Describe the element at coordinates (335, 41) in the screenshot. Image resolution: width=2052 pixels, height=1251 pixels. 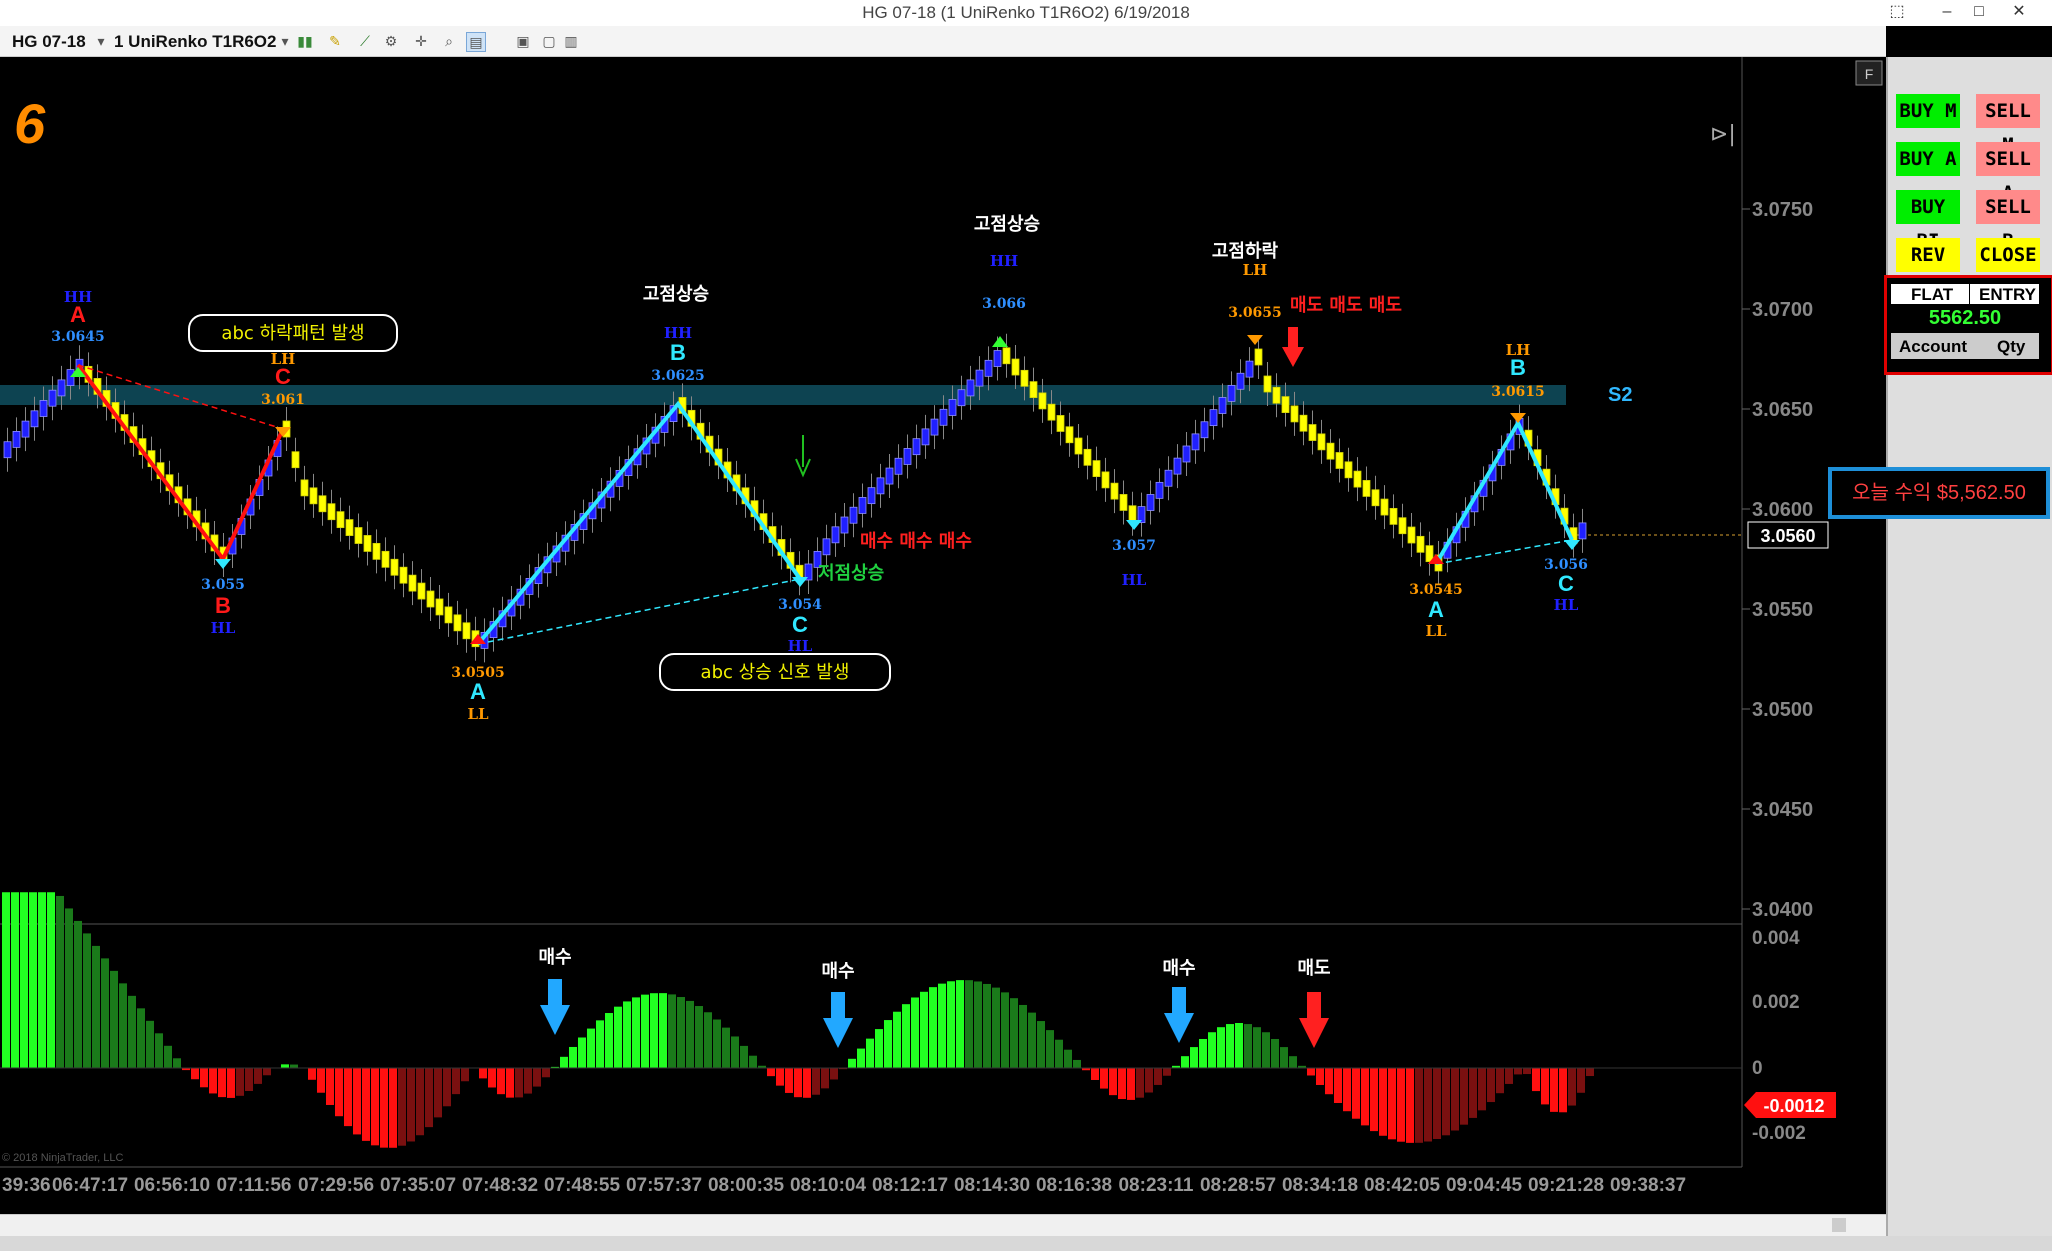
I see `pencil-icon: ✎` at that location.